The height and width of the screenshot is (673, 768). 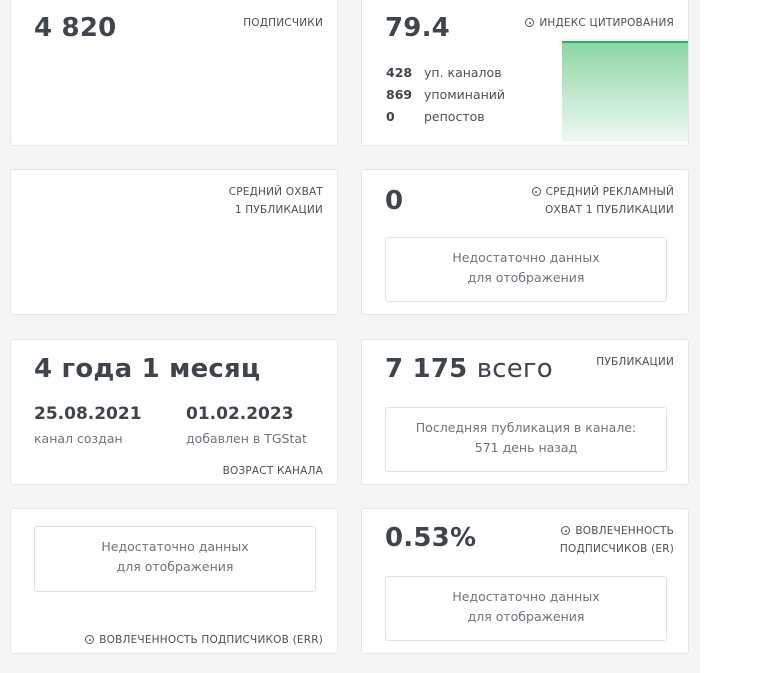 What do you see at coordinates (276, 201) in the screenshot?
I see `avg-reach-label: СРЕДНИЙ ОХВАТ 1 ПУБЛИКАЦИИ` at bounding box center [276, 201].